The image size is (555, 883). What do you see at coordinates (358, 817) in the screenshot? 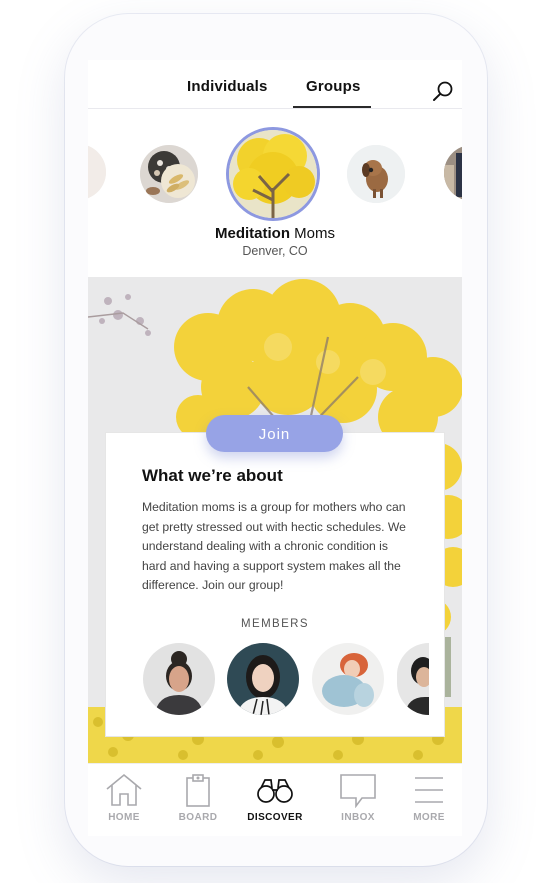
I see `nav-label: INBOX` at bounding box center [358, 817].